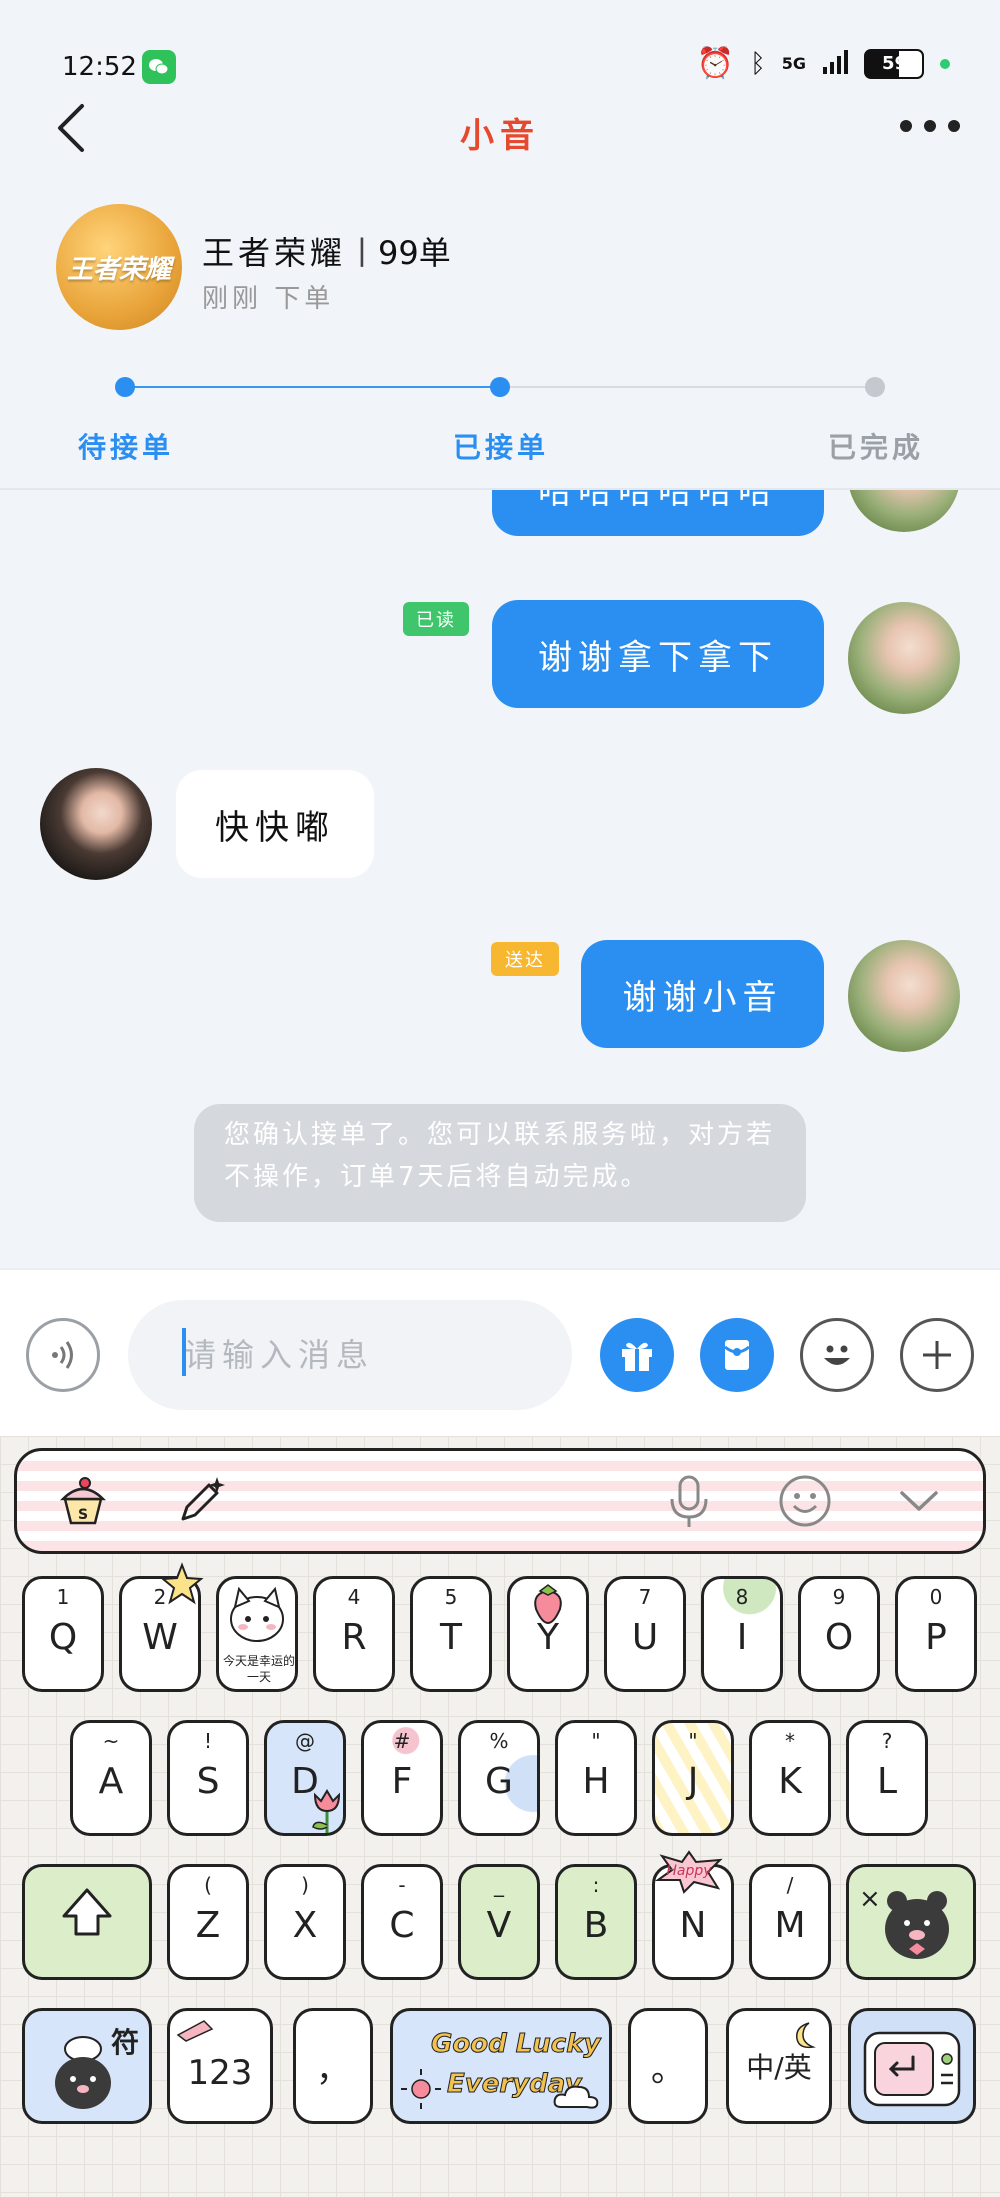  I want to click on cloud-icon, so click(576, 2097).